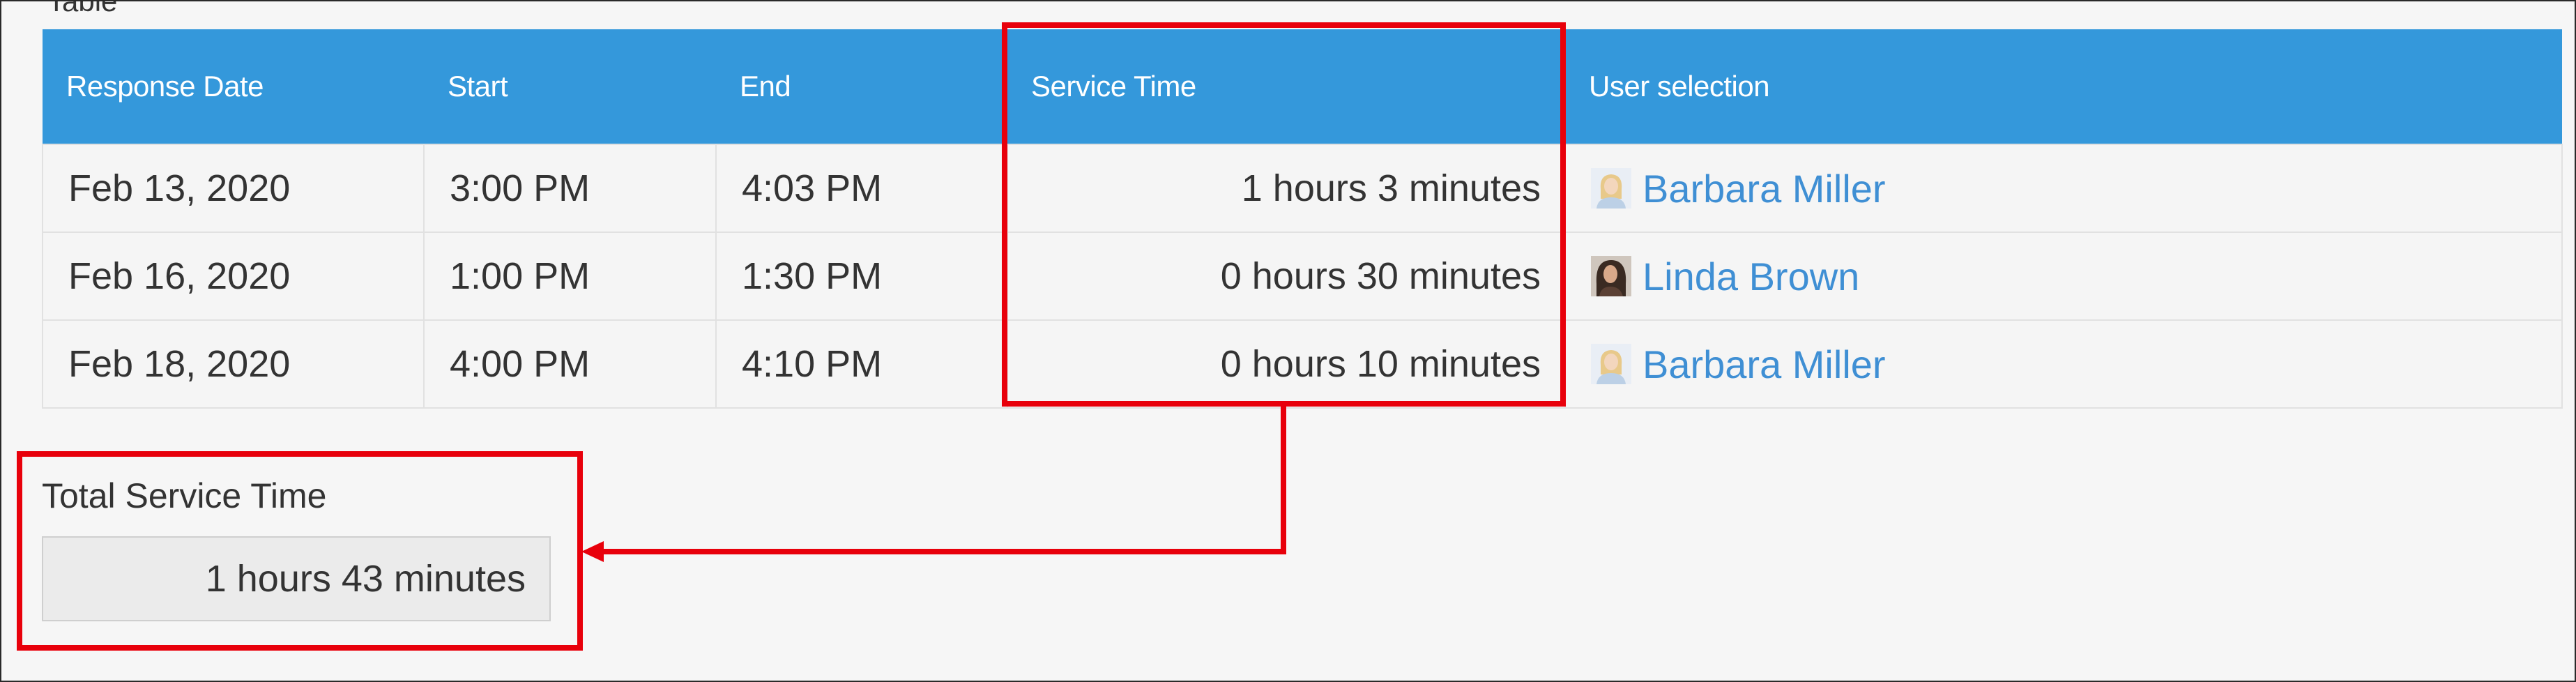 The image size is (2576, 682). I want to click on cell-service-time: 0 hours 30 minutes, so click(1287, 276).